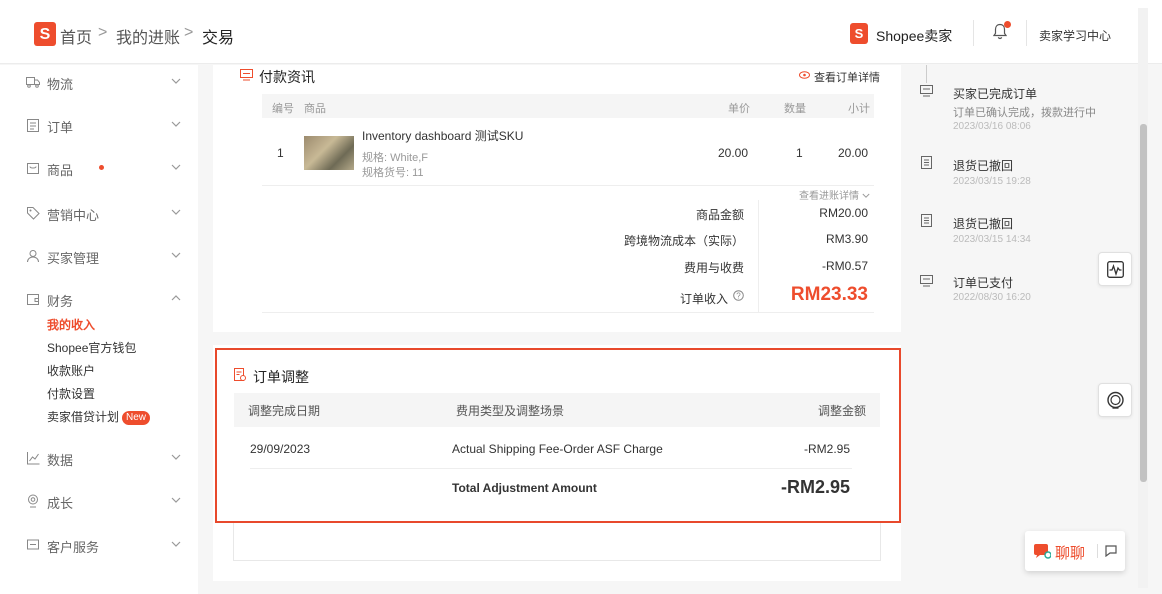 The width and height of the screenshot is (1162, 594). What do you see at coordinates (859, 109) in the screenshot?
I see `col-subtotal: 小计` at bounding box center [859, 109].